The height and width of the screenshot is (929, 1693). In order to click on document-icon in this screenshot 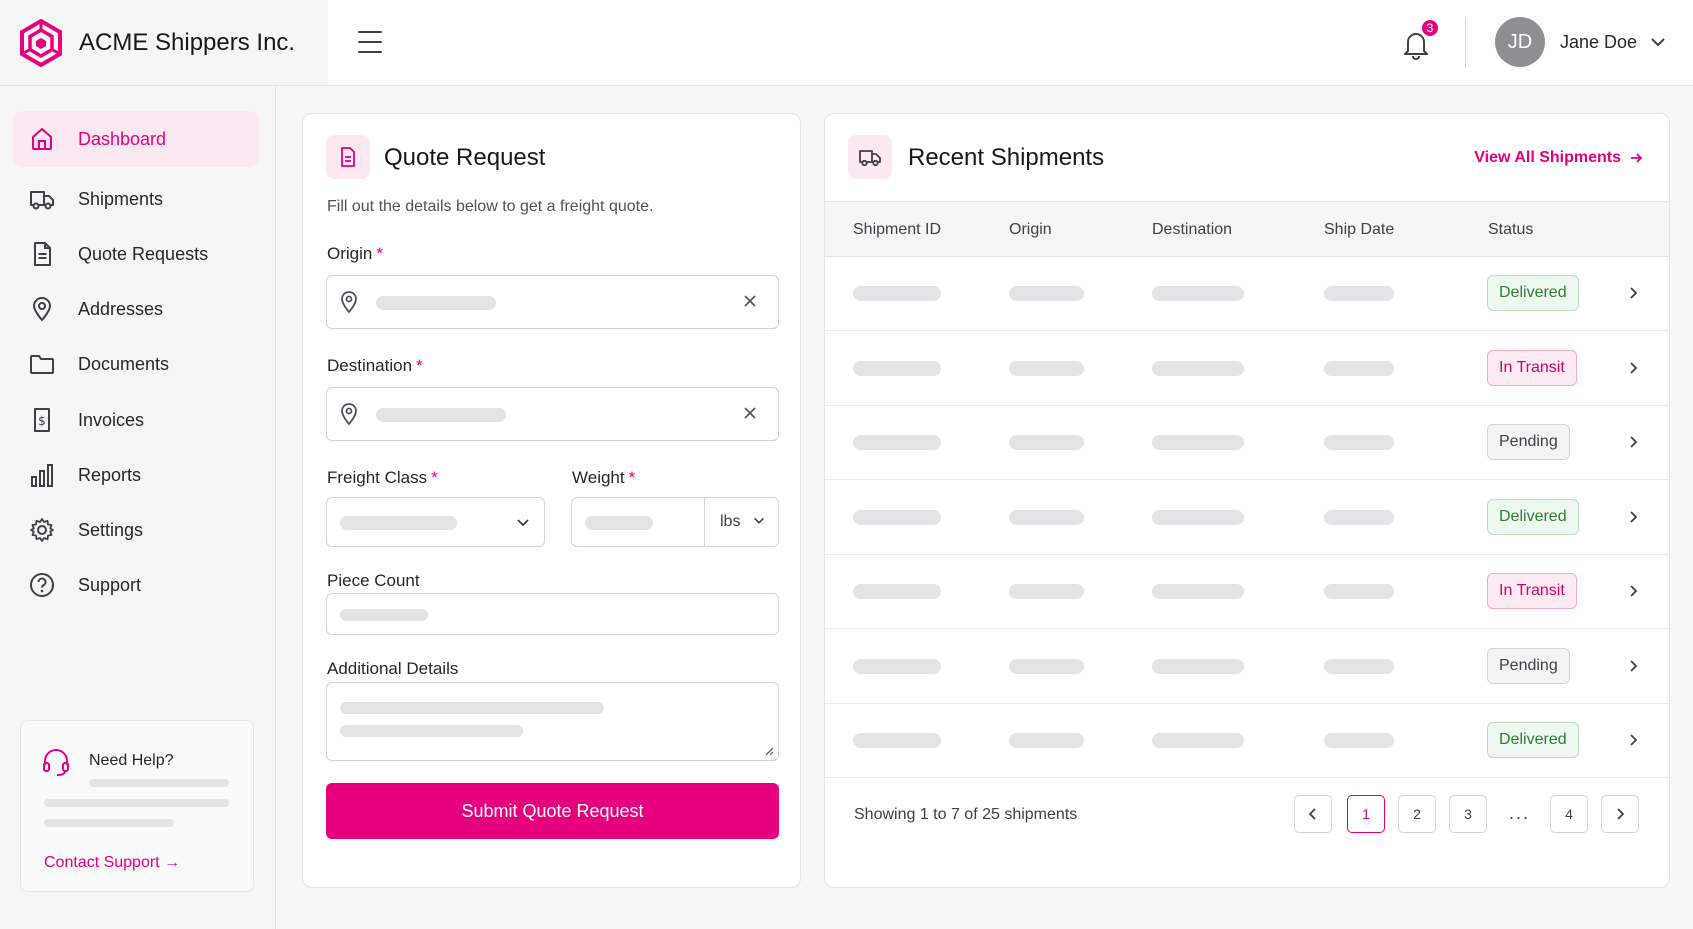, I will do `click(348, 157)`.